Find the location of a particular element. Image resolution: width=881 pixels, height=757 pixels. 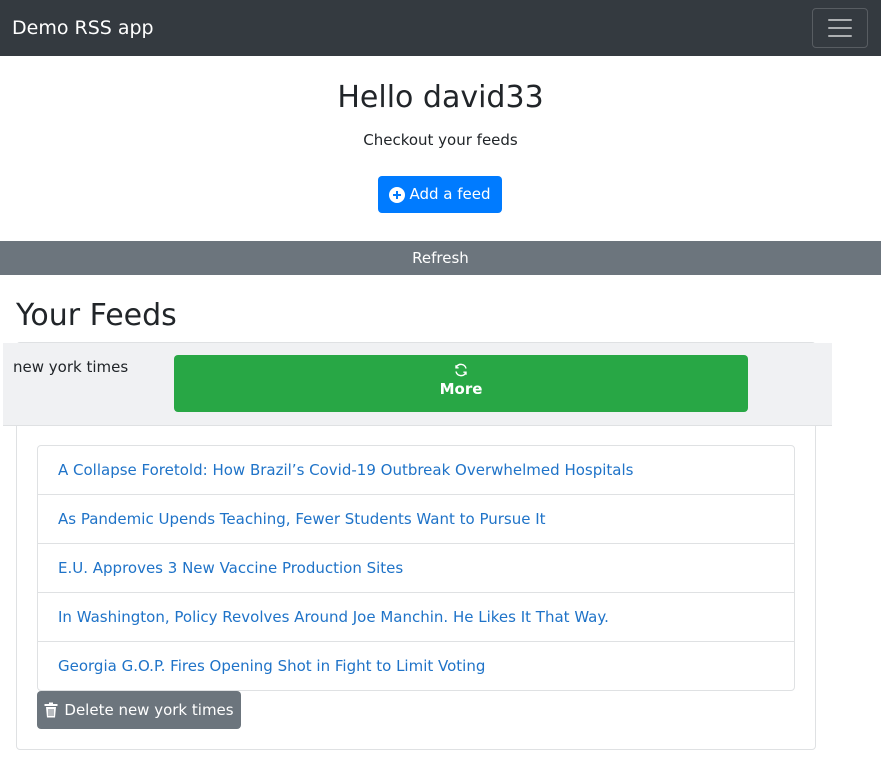

feed-name: new york times is located at coordinates (71, 367).